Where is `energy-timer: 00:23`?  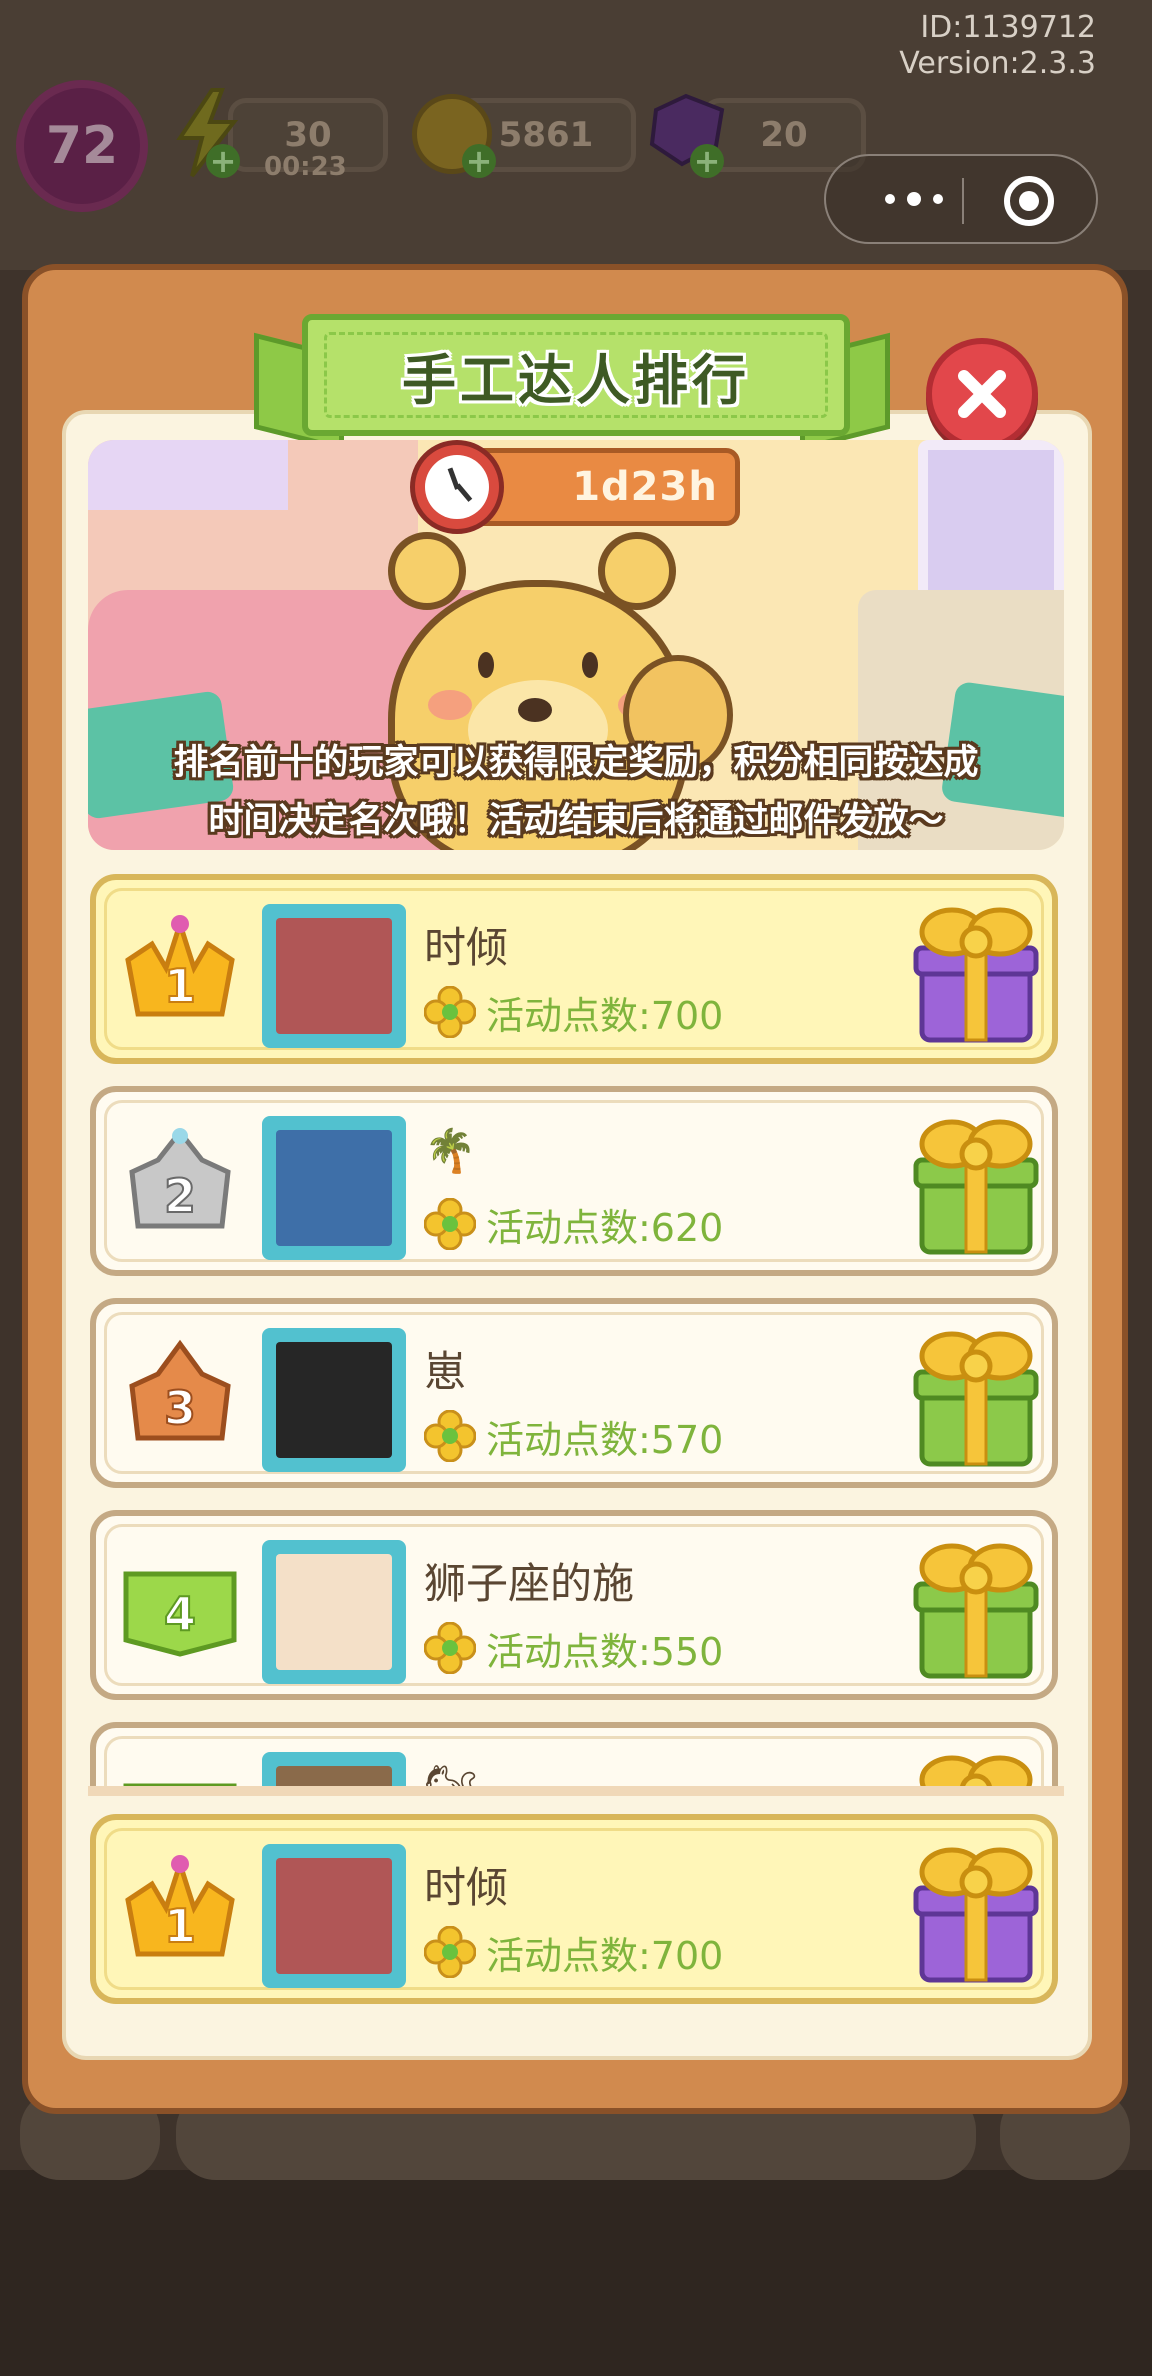
energy-timer: 00:23 is located at coordinates (305, 167).